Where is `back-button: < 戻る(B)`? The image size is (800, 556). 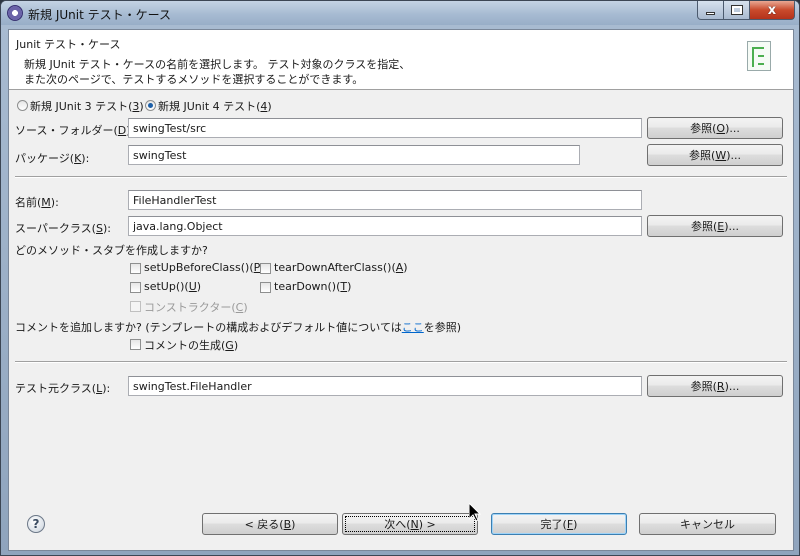 back-button: < 戻る(B) is located at coordinates (270, 524).